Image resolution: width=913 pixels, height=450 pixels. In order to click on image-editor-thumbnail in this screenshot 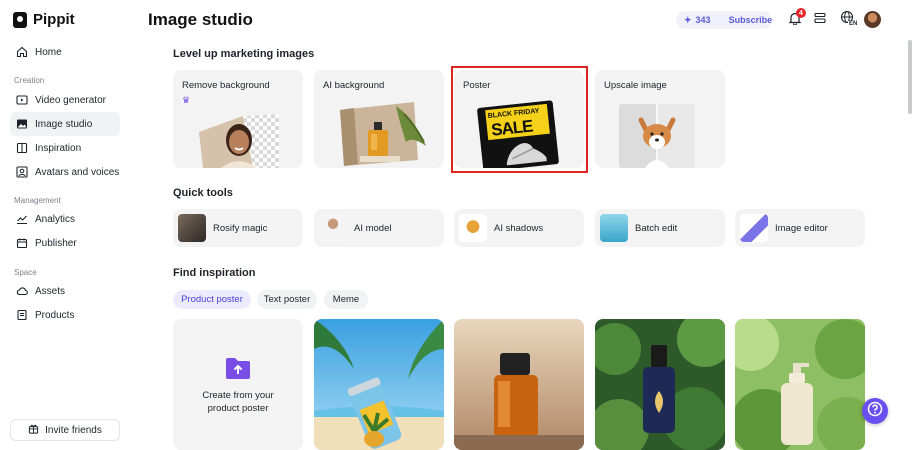, I will do `click(754, 228)`.